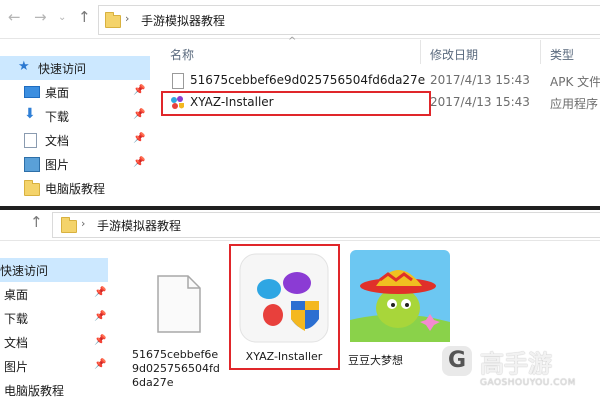 The image size is (600, 400). I want to click on file-type: 应用程序, so click(574, 104).